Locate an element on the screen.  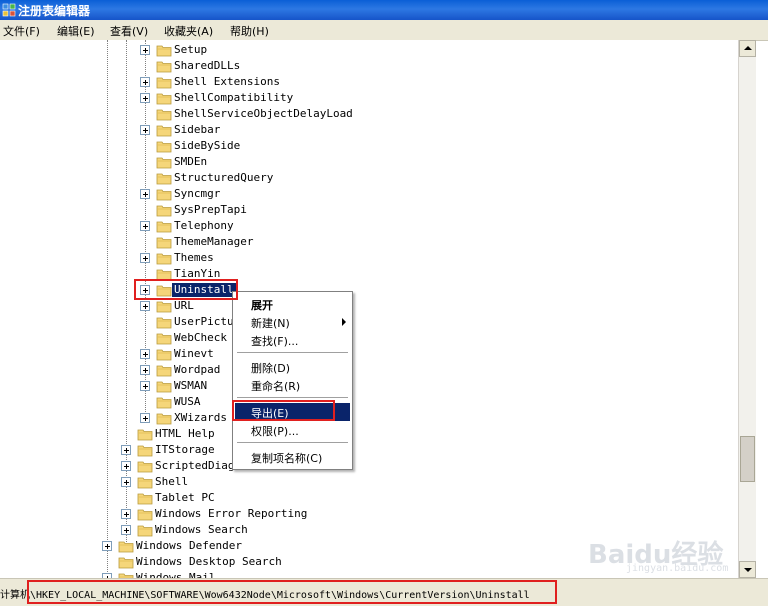
tree-item-label: UserPictu is located at coordinates (204, 321).